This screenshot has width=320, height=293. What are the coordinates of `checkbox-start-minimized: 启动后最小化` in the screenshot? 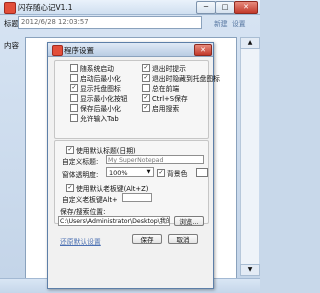 It's located at (95, 78).